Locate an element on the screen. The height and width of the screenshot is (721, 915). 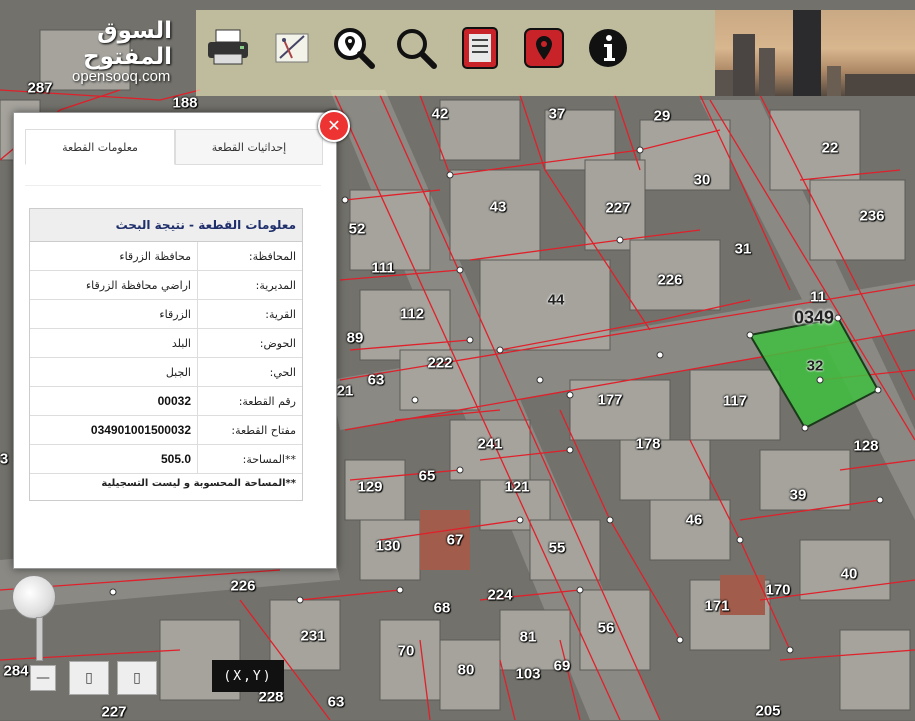
zoom-out-button: — is located at coordinates (43, 678).